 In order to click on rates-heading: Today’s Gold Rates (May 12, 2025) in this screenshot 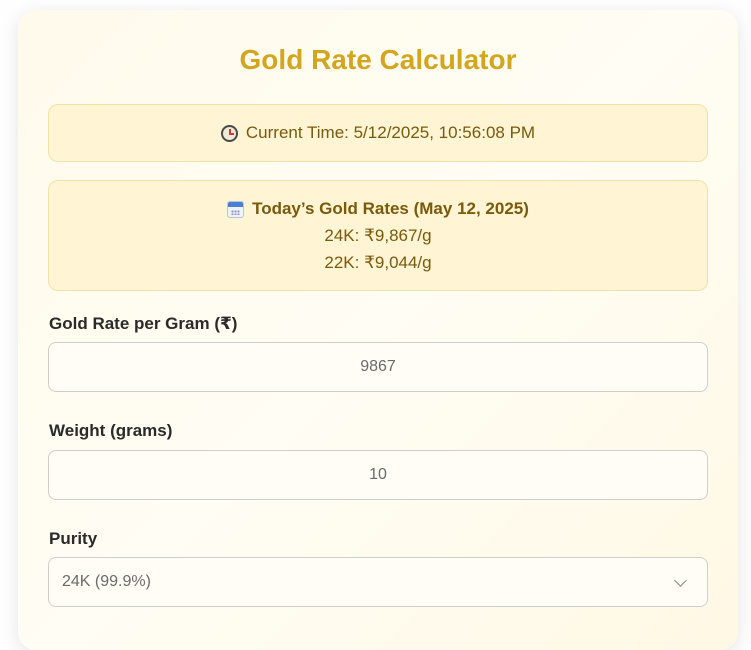, I will do `click(390, 208)`.